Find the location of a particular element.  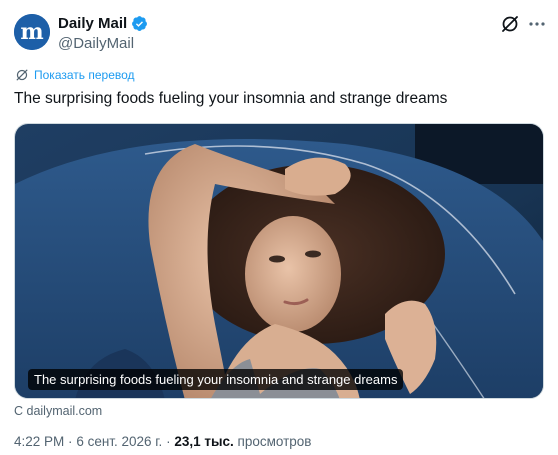

more-horizontal-icon is located at coordinates (537, 24).